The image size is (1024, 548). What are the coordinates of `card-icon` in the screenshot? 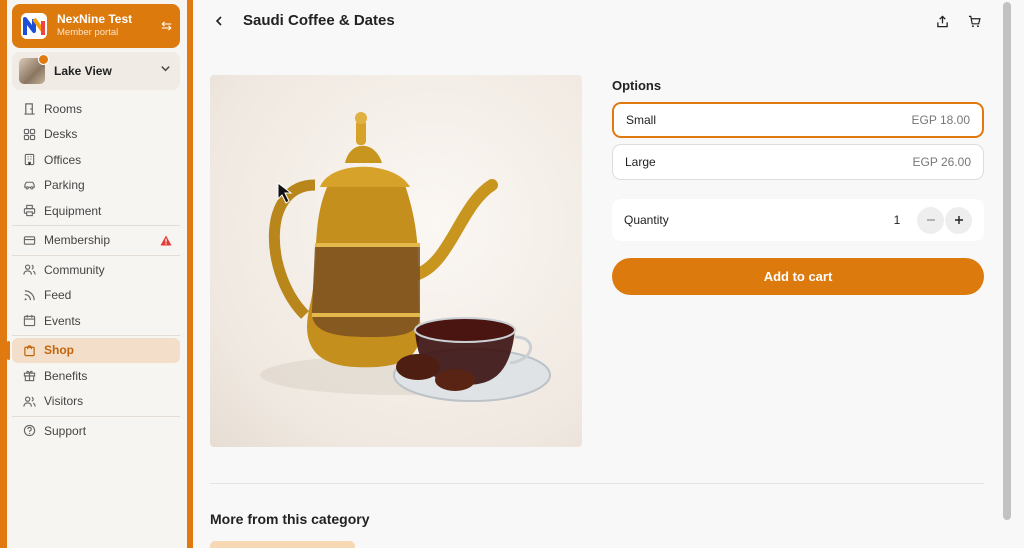 It's located at (29, 240).